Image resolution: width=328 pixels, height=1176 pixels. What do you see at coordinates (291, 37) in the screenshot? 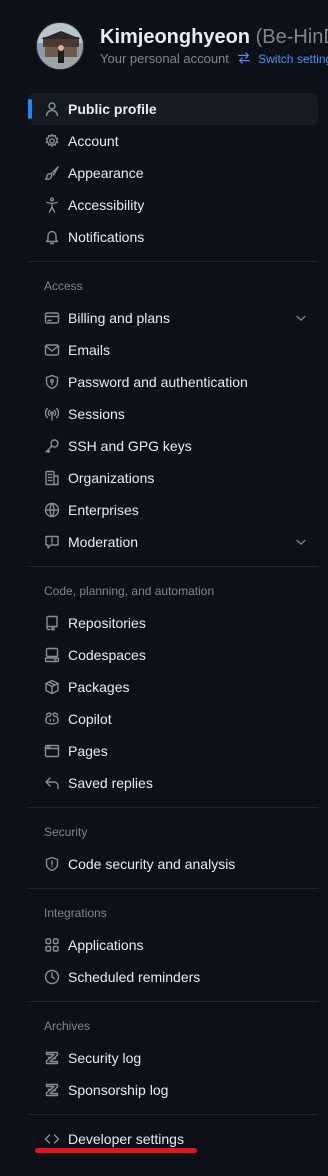
I see `user-handle: (Be-HinD)` at bounding box center [291, 37].